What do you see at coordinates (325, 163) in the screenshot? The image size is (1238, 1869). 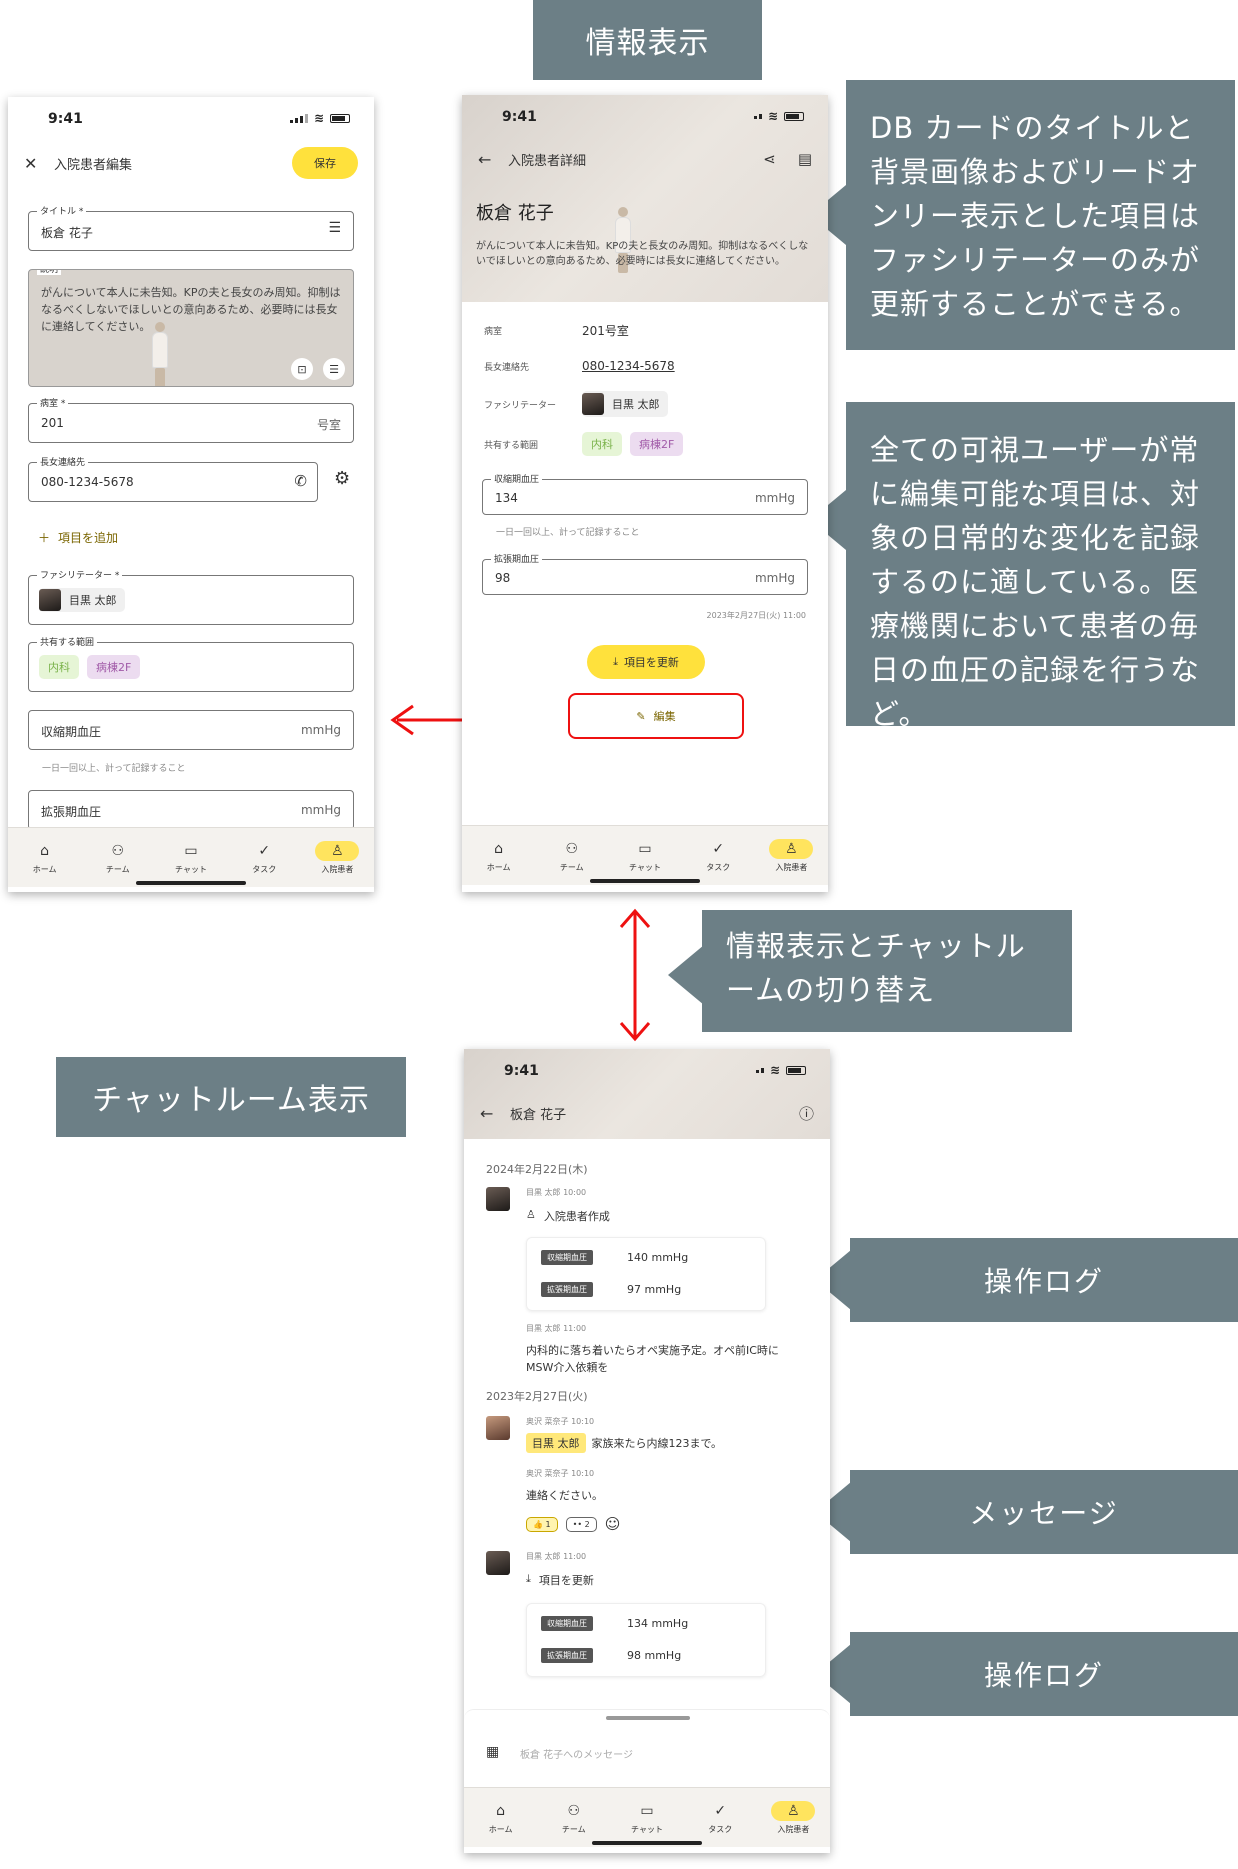 I see `save-button: 保存` at bounding box center [325, 163].